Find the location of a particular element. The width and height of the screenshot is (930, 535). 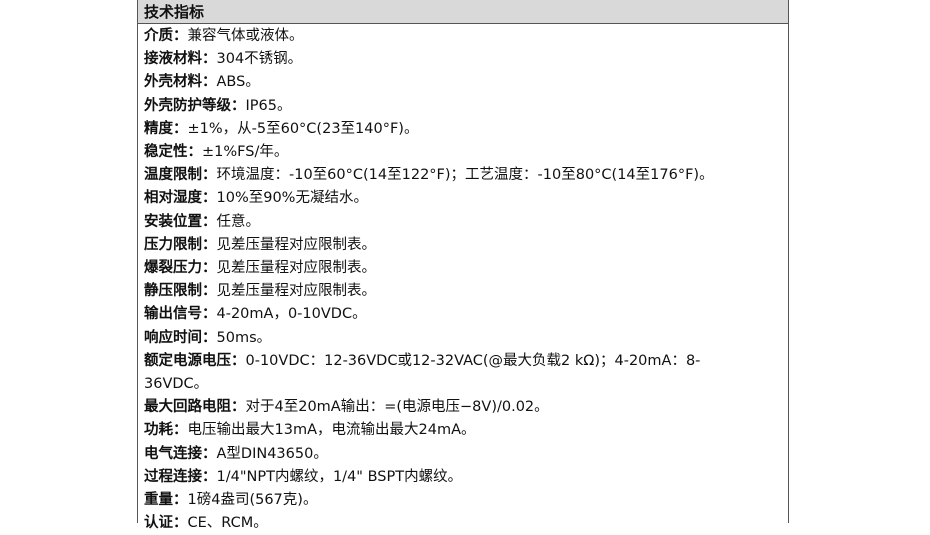

spec-row-power-consumption: 功耗：电压输出最大13mA，电流输出最大24mA。 is located at coordinates (466, 430).